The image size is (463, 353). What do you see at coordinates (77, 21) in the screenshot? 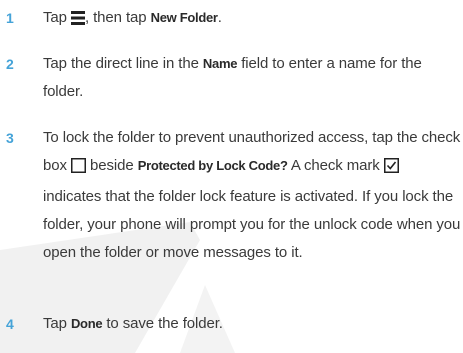
I see `menu-icon` at bounding box center [77, 21].